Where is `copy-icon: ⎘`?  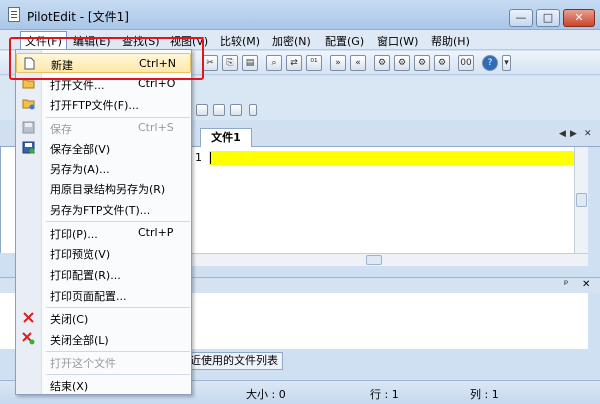 copy-icon: ⎘ is located at coordinates (230, 63).